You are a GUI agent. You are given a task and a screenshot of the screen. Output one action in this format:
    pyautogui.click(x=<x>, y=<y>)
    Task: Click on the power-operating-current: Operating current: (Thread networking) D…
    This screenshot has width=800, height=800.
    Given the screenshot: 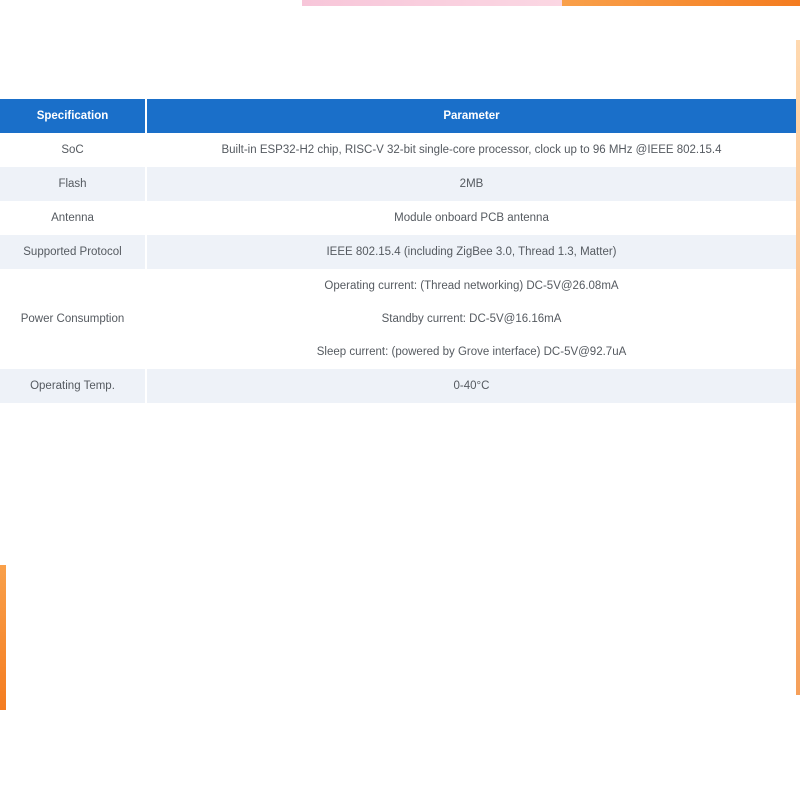 What is the action you would take?
    pyautogui.click(x=471, y=285)
    